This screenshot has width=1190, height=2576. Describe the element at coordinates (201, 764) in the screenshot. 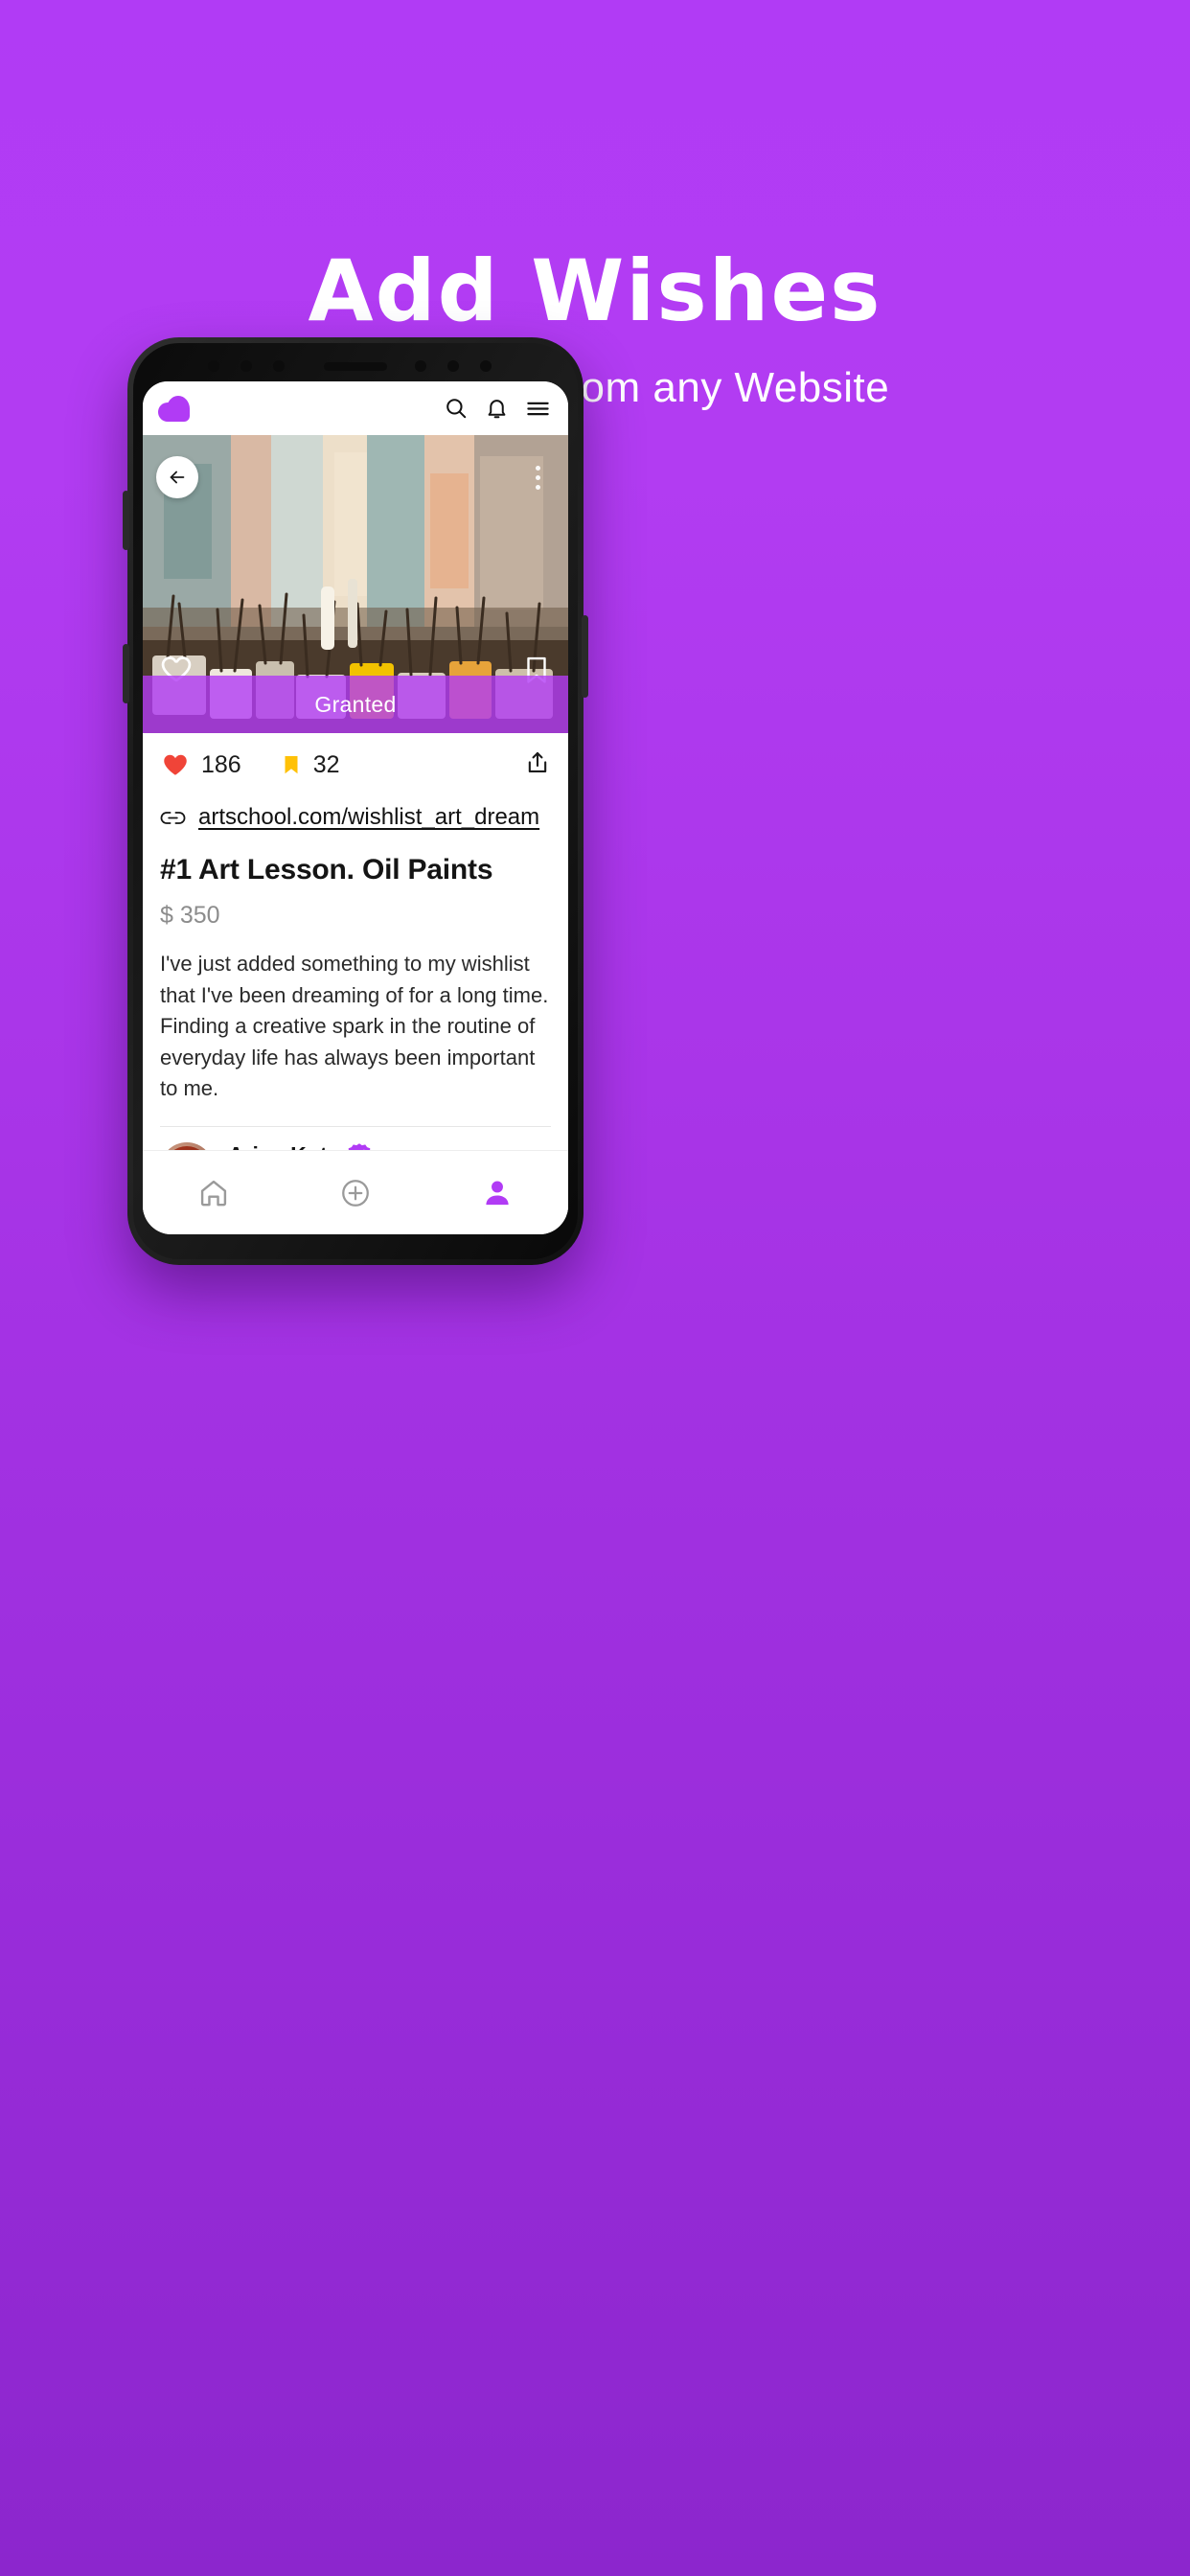

I see `likes-stat: 186` at that location.